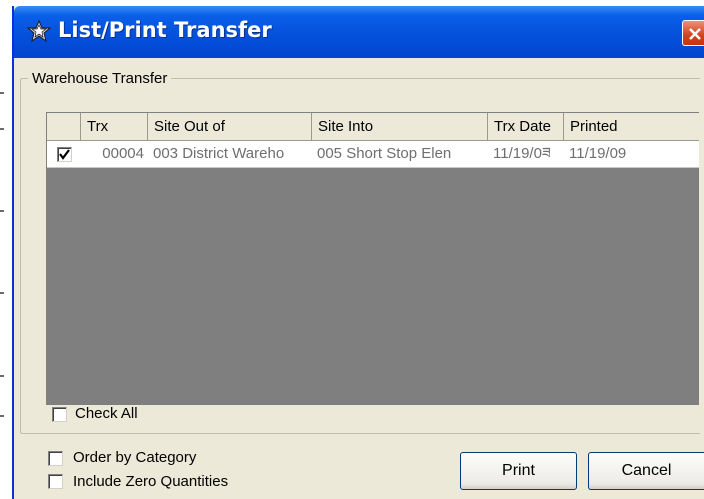 The width and height of the screenshot is (704, 499). I want to click on cell-site-into: 005 Short Stop Elen, so click(384, 153).